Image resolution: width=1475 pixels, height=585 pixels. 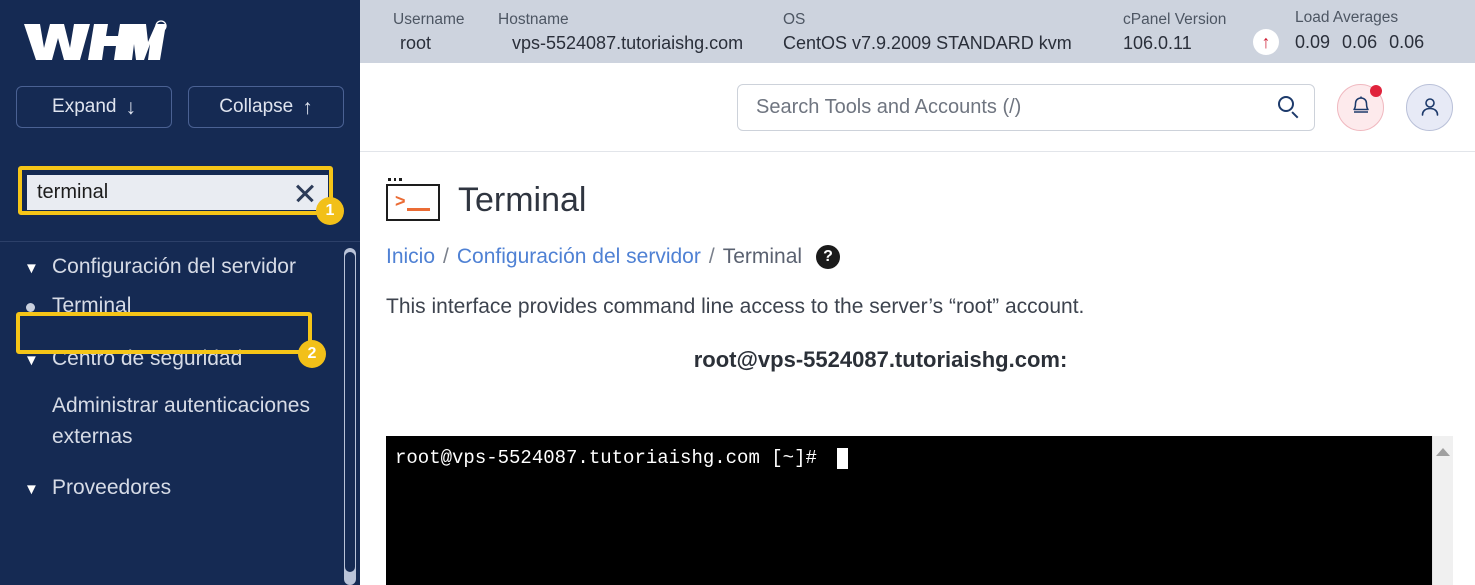 What do you see at coordinates (181, 421) in the screenshot?
I see `sidebar-item-label: Administrar autenticaciones externas` at bounding box center [181, 421].